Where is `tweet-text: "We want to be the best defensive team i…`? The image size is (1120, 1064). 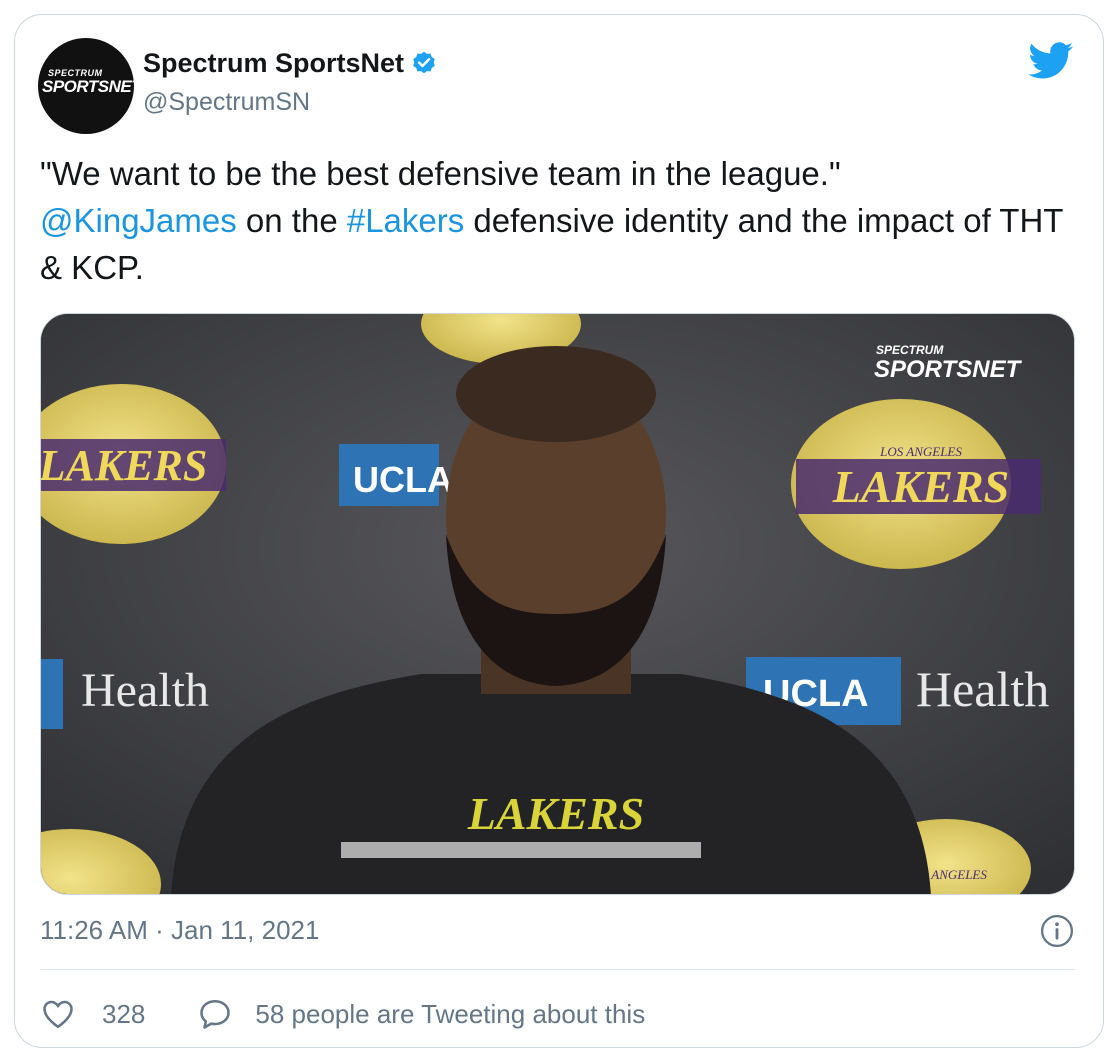
tweet-text: "We want to be the best defensive team i… is located at coordinates (560, 220).